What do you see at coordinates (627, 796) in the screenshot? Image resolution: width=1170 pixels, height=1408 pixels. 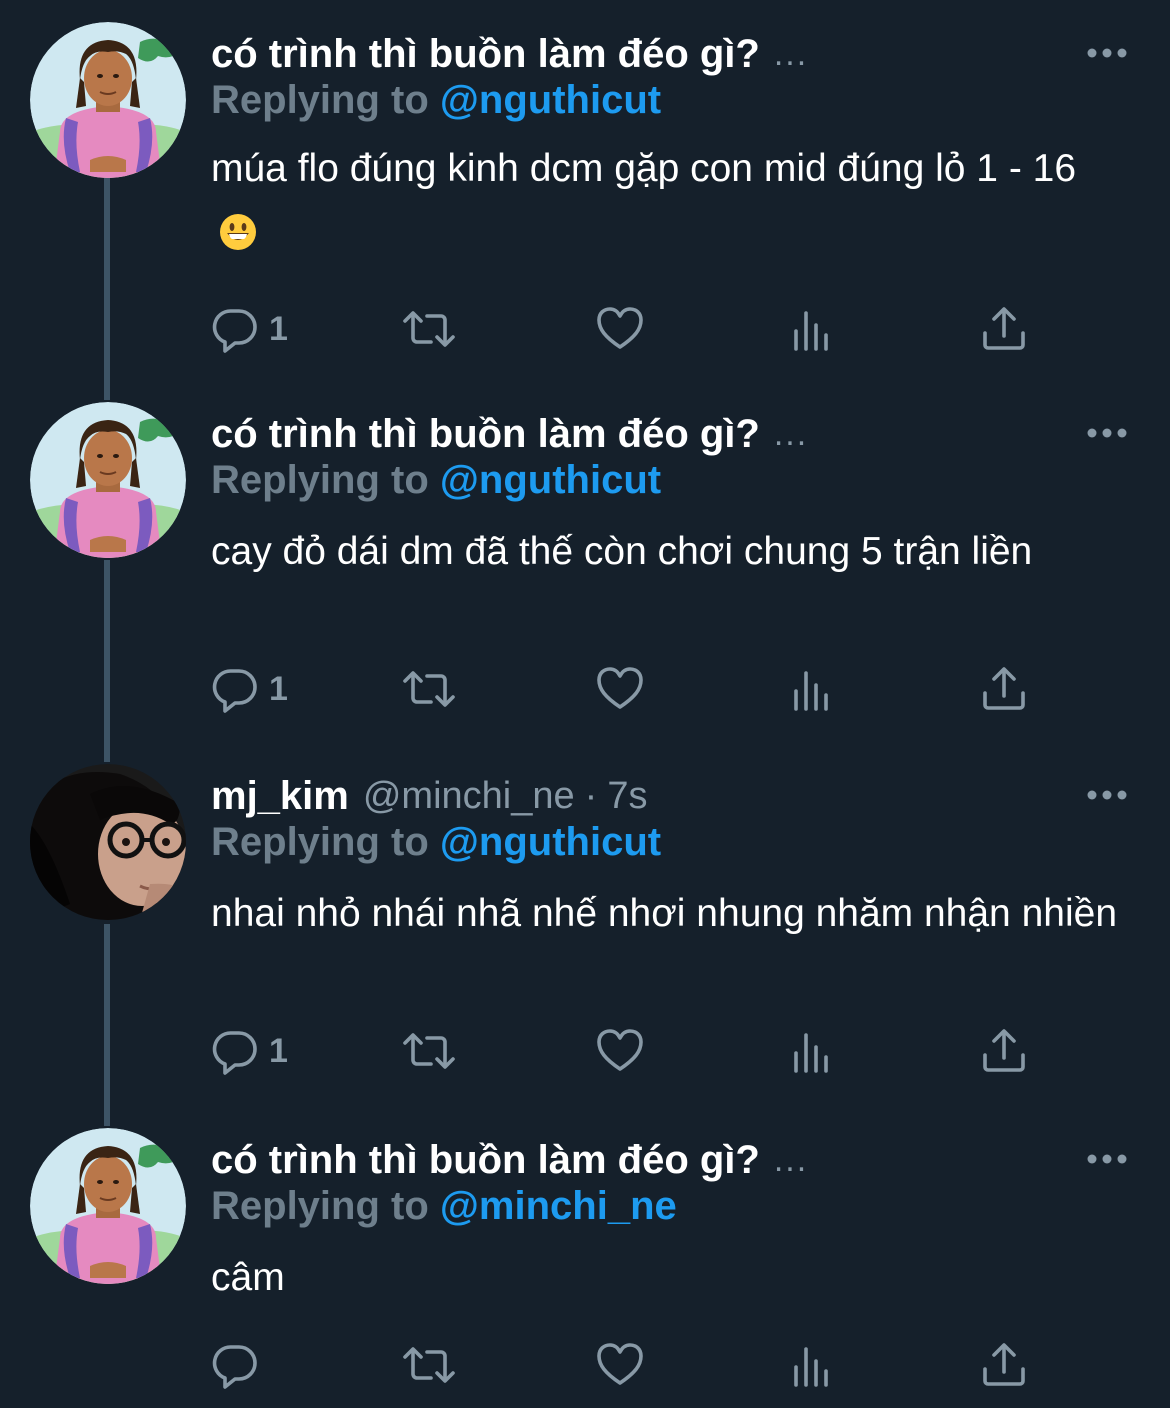 I see `timestamp: 7s` at bounding box center [627, 796].